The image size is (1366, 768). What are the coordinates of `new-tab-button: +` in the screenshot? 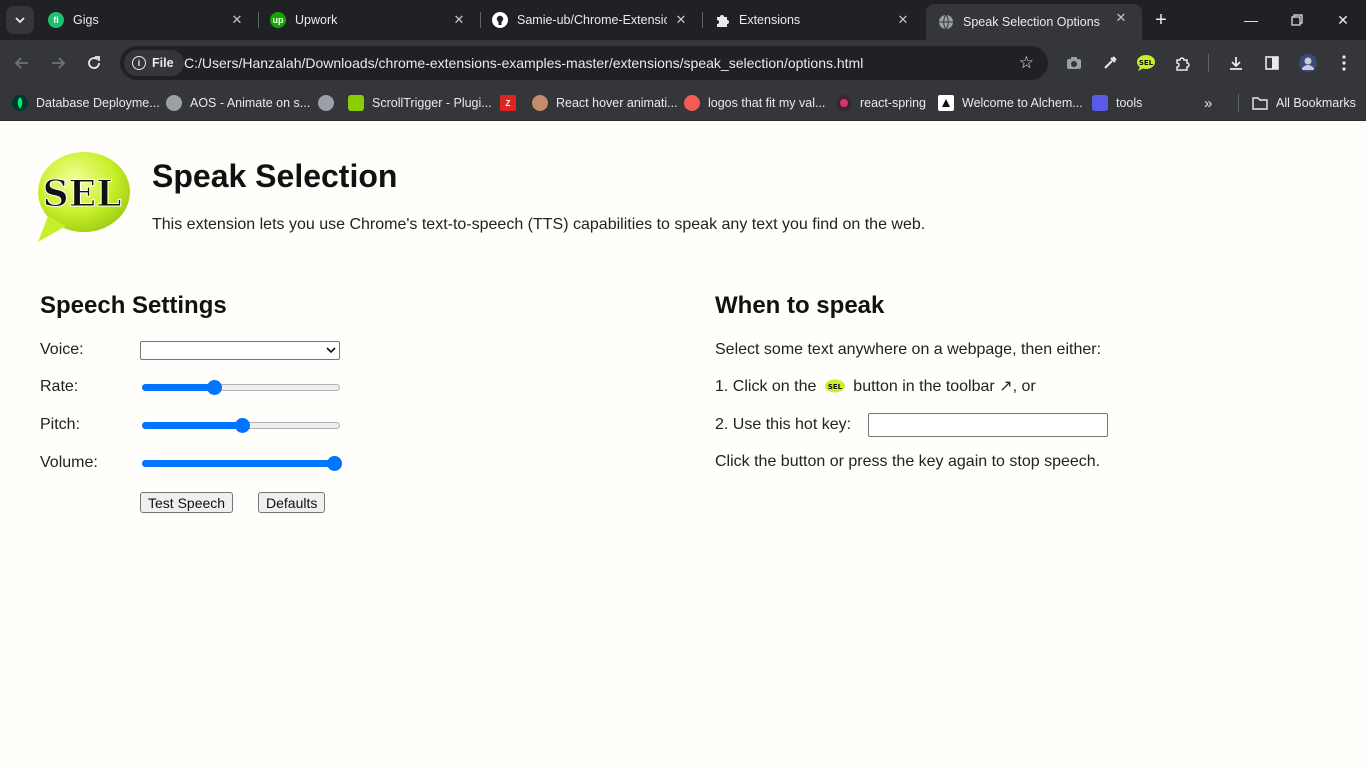 It's located at (1161, 20).